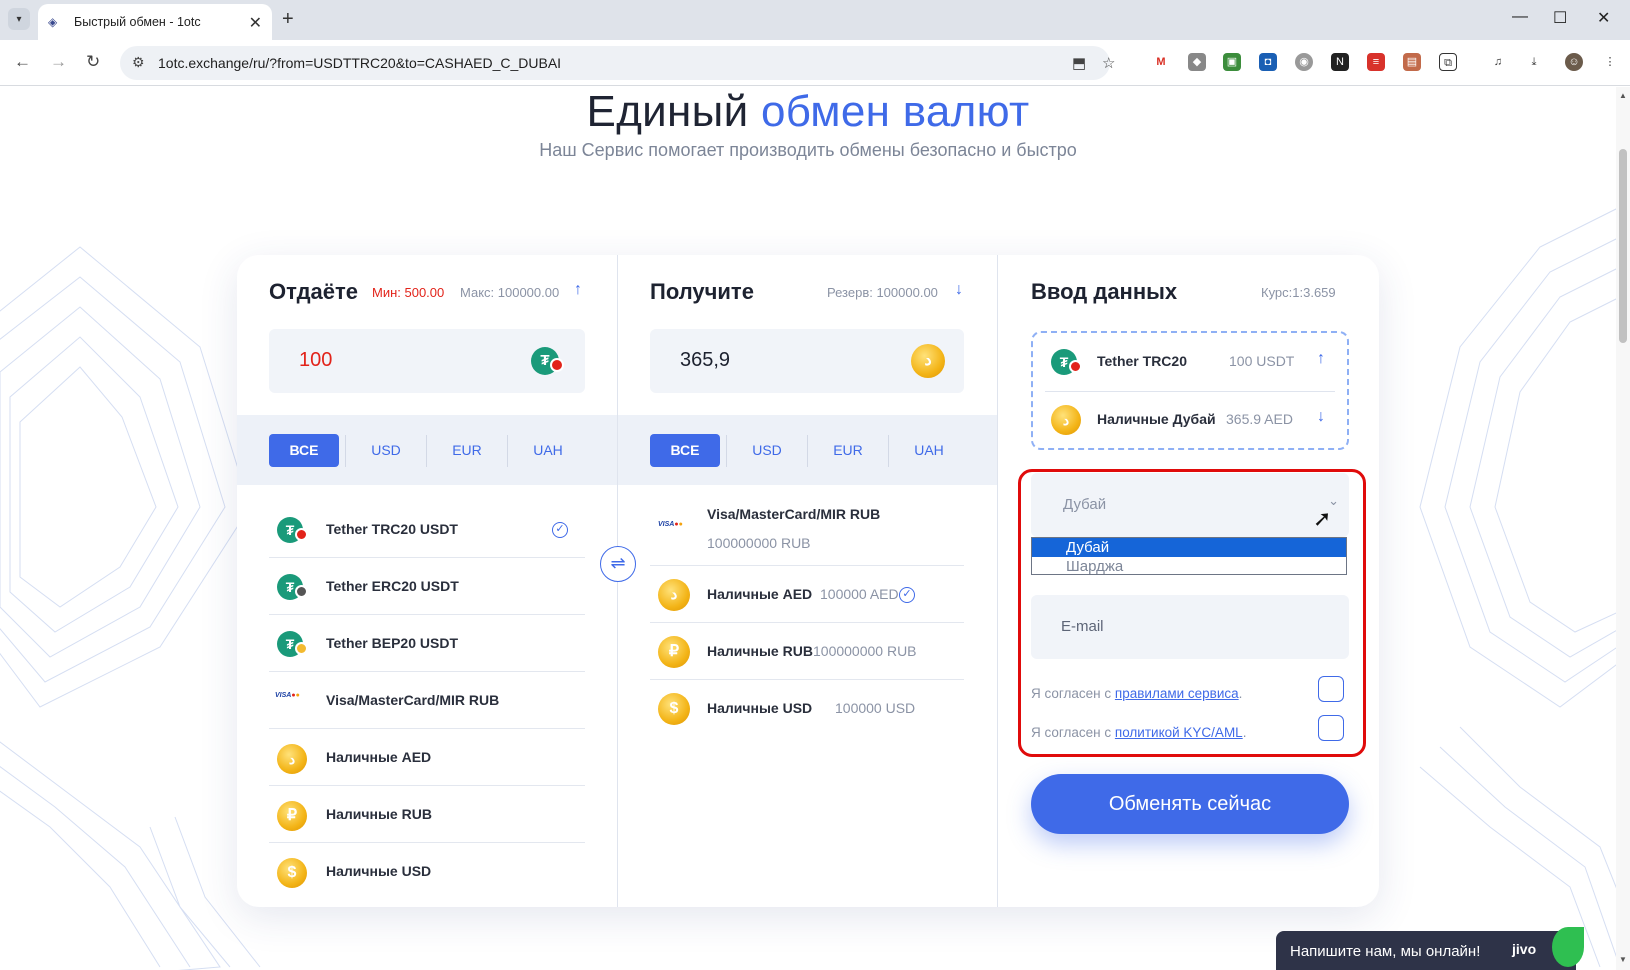  What do you see at coordinates (22, 62) in the screenshot?
I see `back-arrow-icon: ←` at bounding box center [22, 62].